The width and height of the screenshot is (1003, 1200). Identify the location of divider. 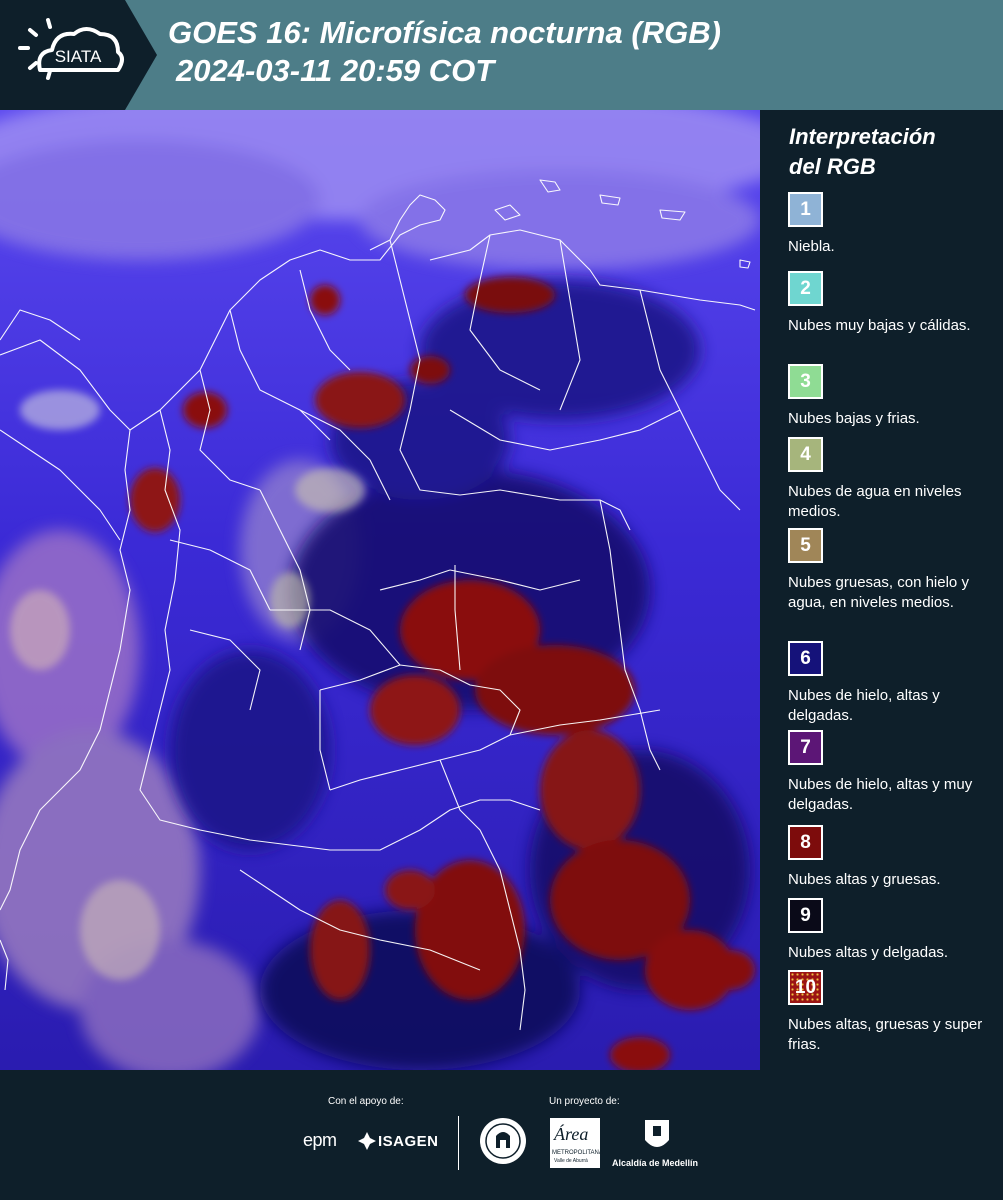
(458, 1143).